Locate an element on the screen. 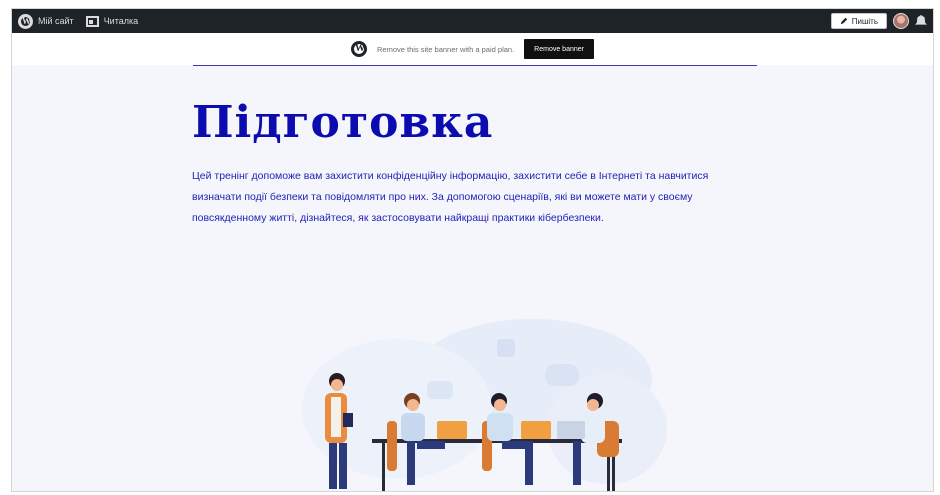 This screenshot has width=940, height=495. team-meeting-illustration is located at coordinates (484, 405).